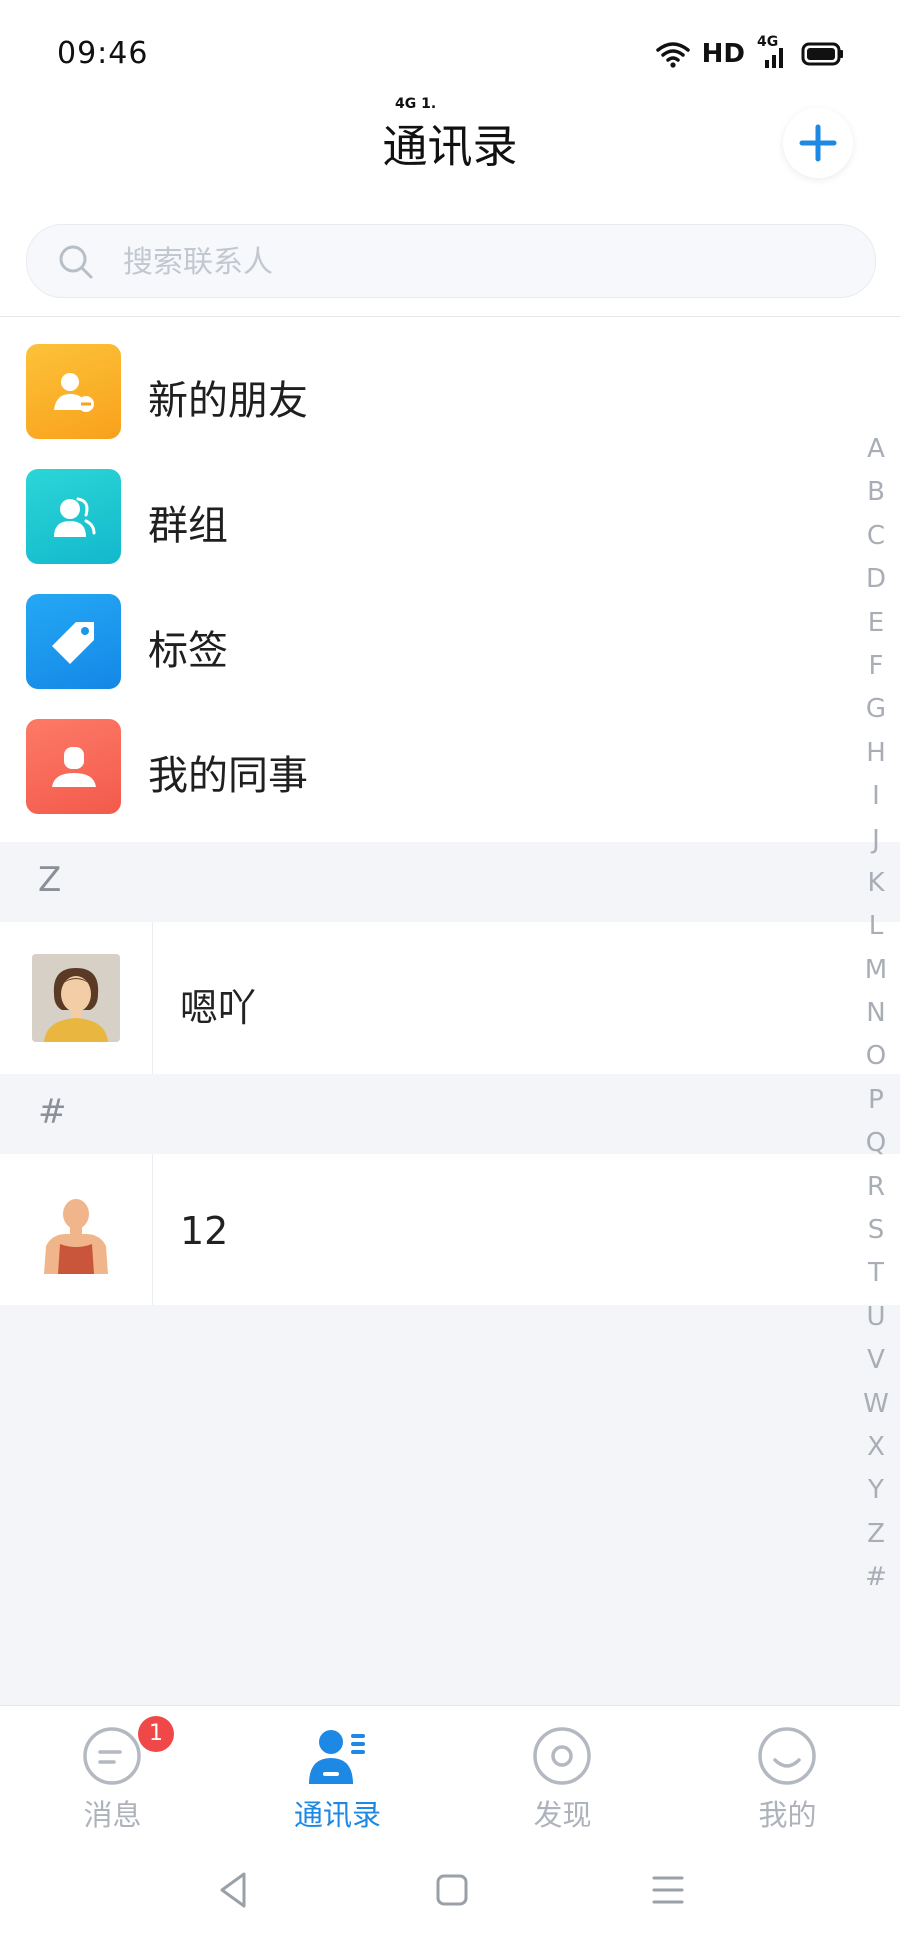 This screenshot has height=1950, width=900. I want to click on index-letter: H, so click(876, 753).